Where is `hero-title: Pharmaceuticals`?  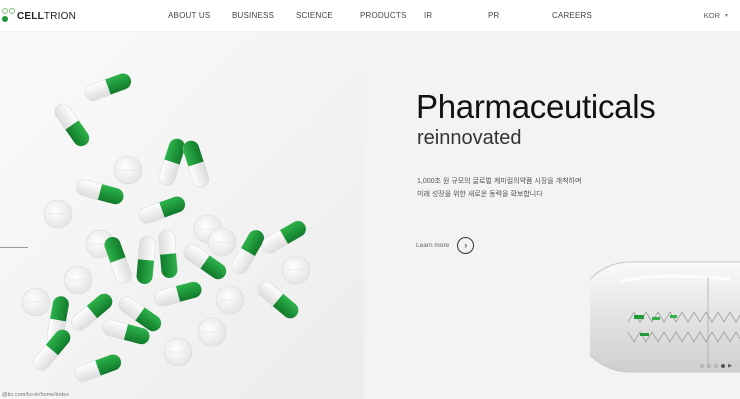
hero-title: Pharmaceuticals is located at coordinates (536, 106).